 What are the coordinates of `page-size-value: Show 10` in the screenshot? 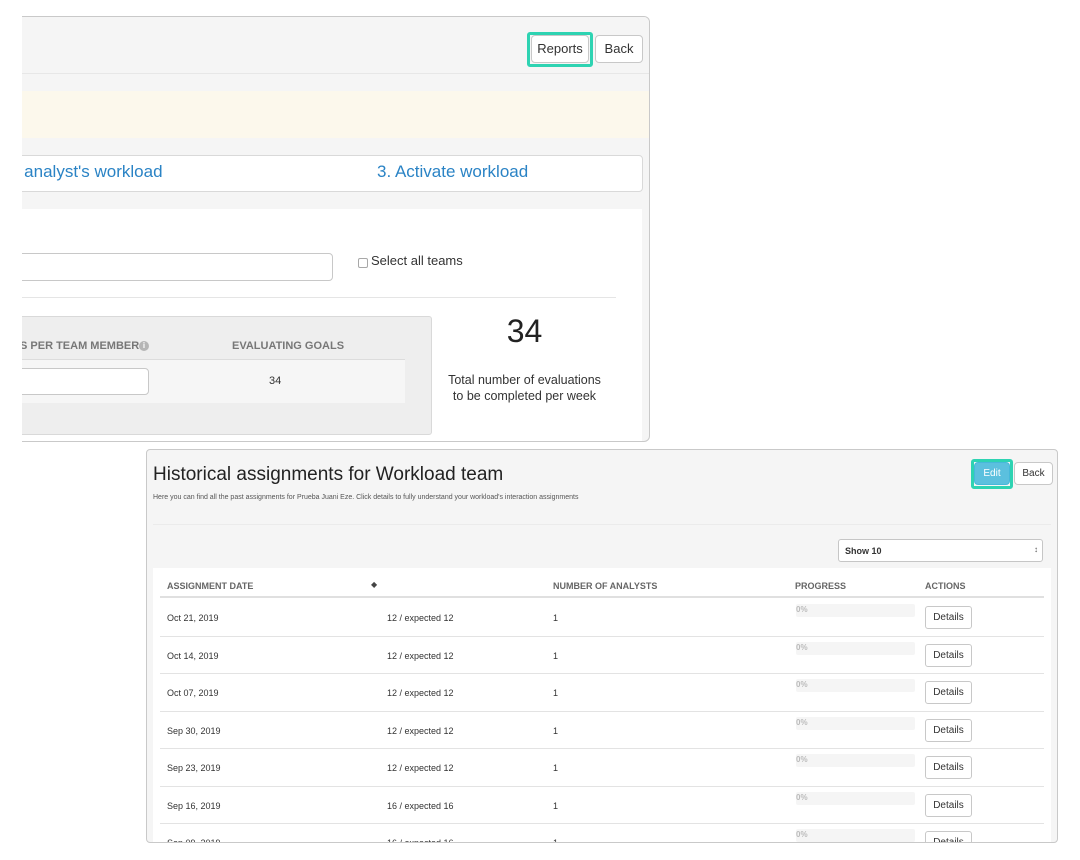 It's located at (863, 551).